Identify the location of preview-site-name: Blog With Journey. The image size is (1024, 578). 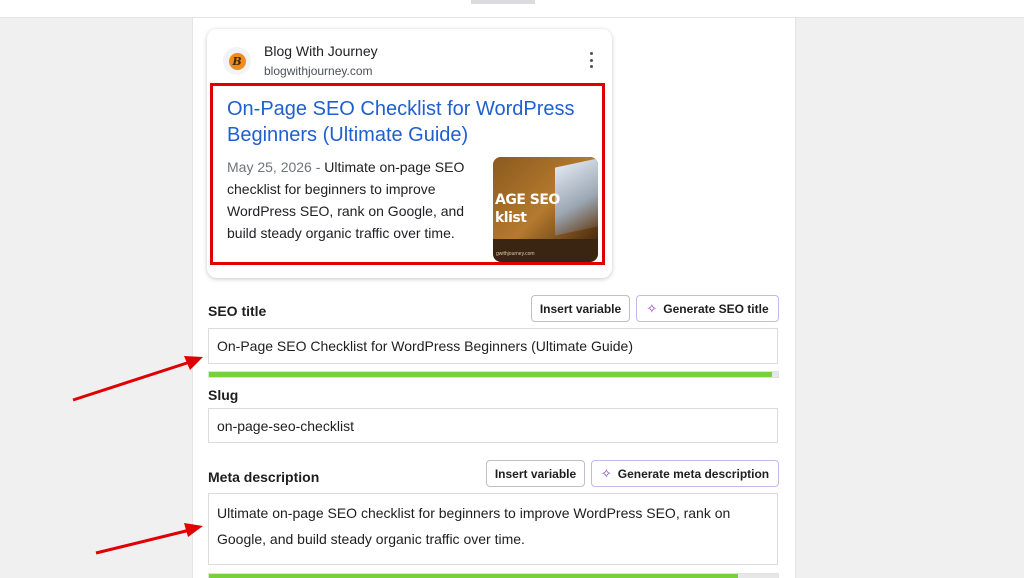
(321, 51).